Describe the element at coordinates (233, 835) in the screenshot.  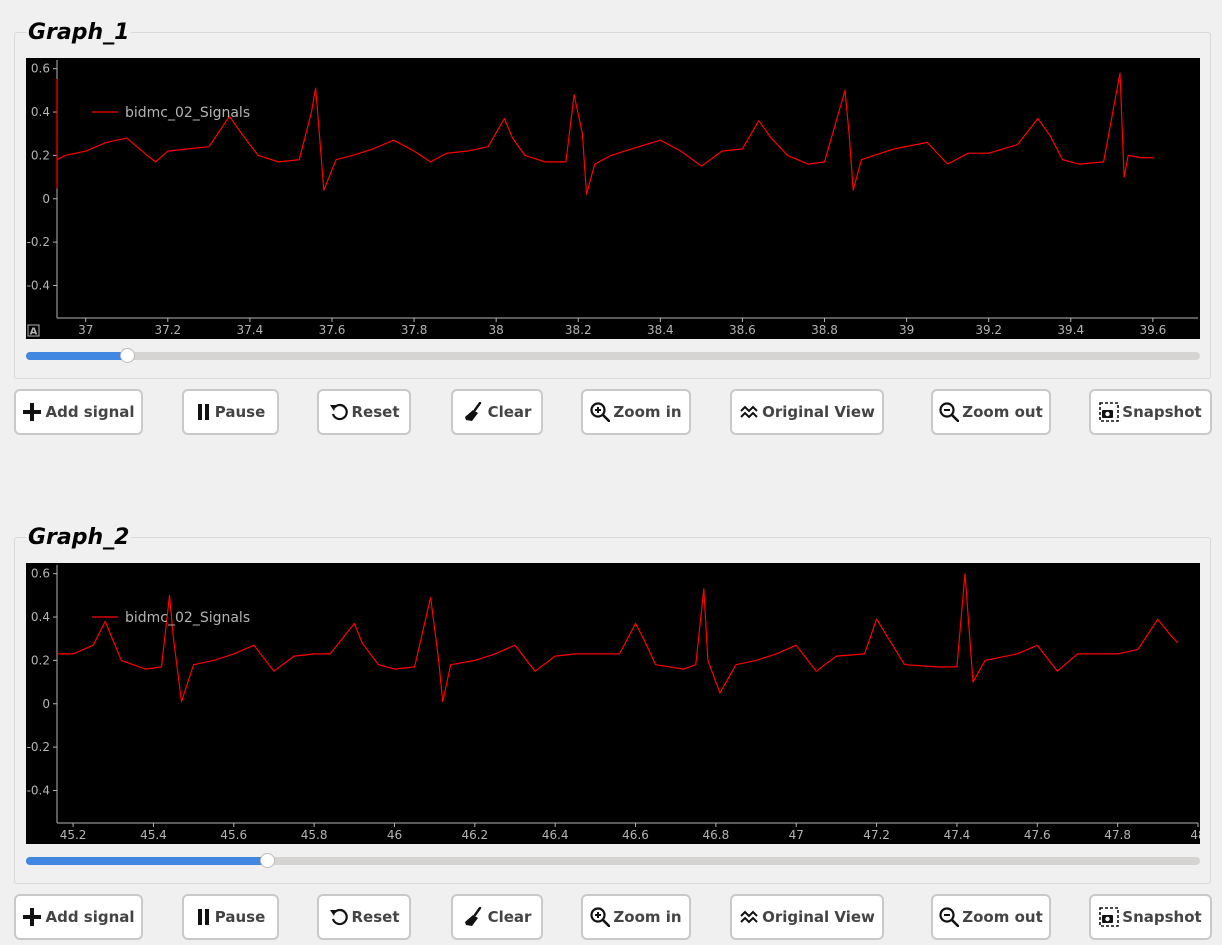
I see `x-tick-label: 45.6` at that location.